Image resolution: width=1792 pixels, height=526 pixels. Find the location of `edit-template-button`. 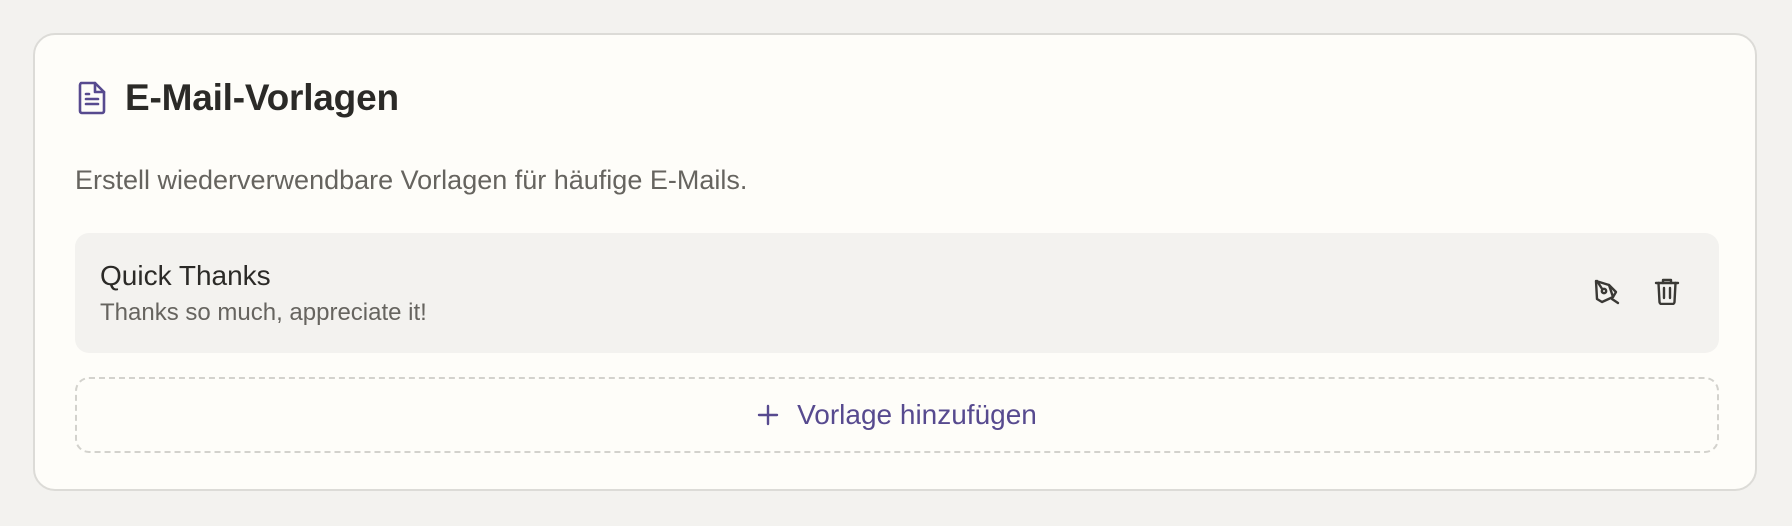

edit-template-button is located at coordinates (1607, 291).